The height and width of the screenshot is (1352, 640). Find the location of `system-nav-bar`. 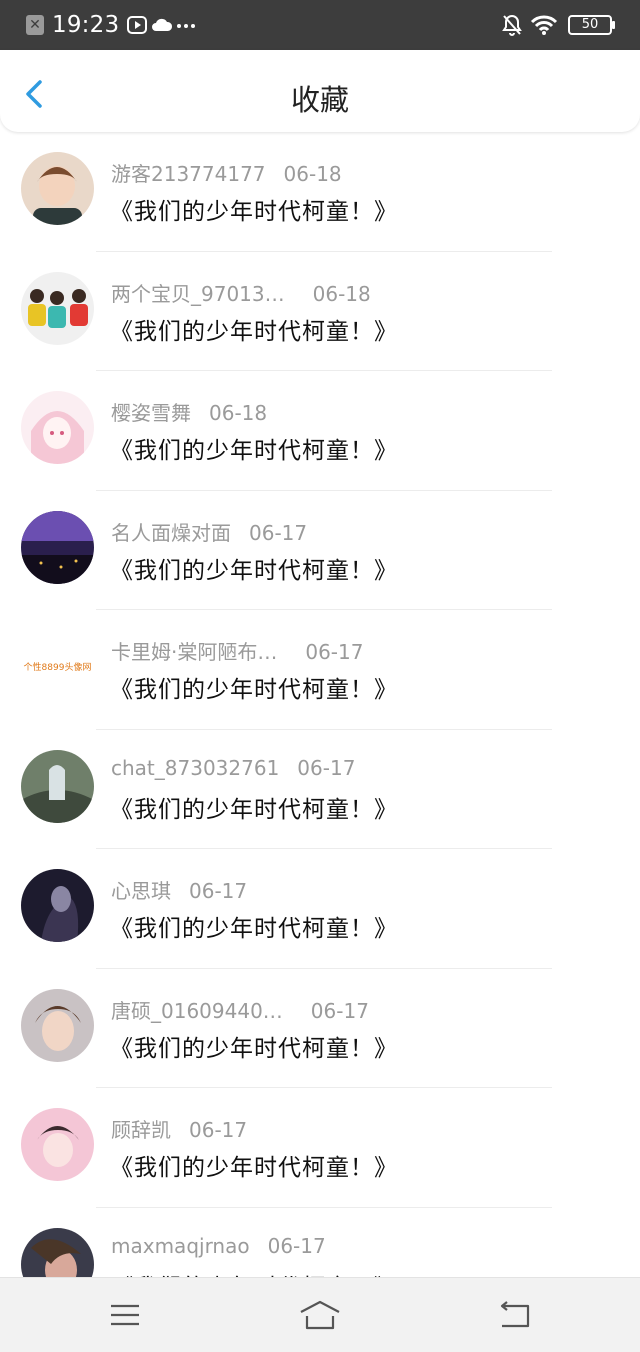

system-nav-bar is located at coordinates (320, 1314).